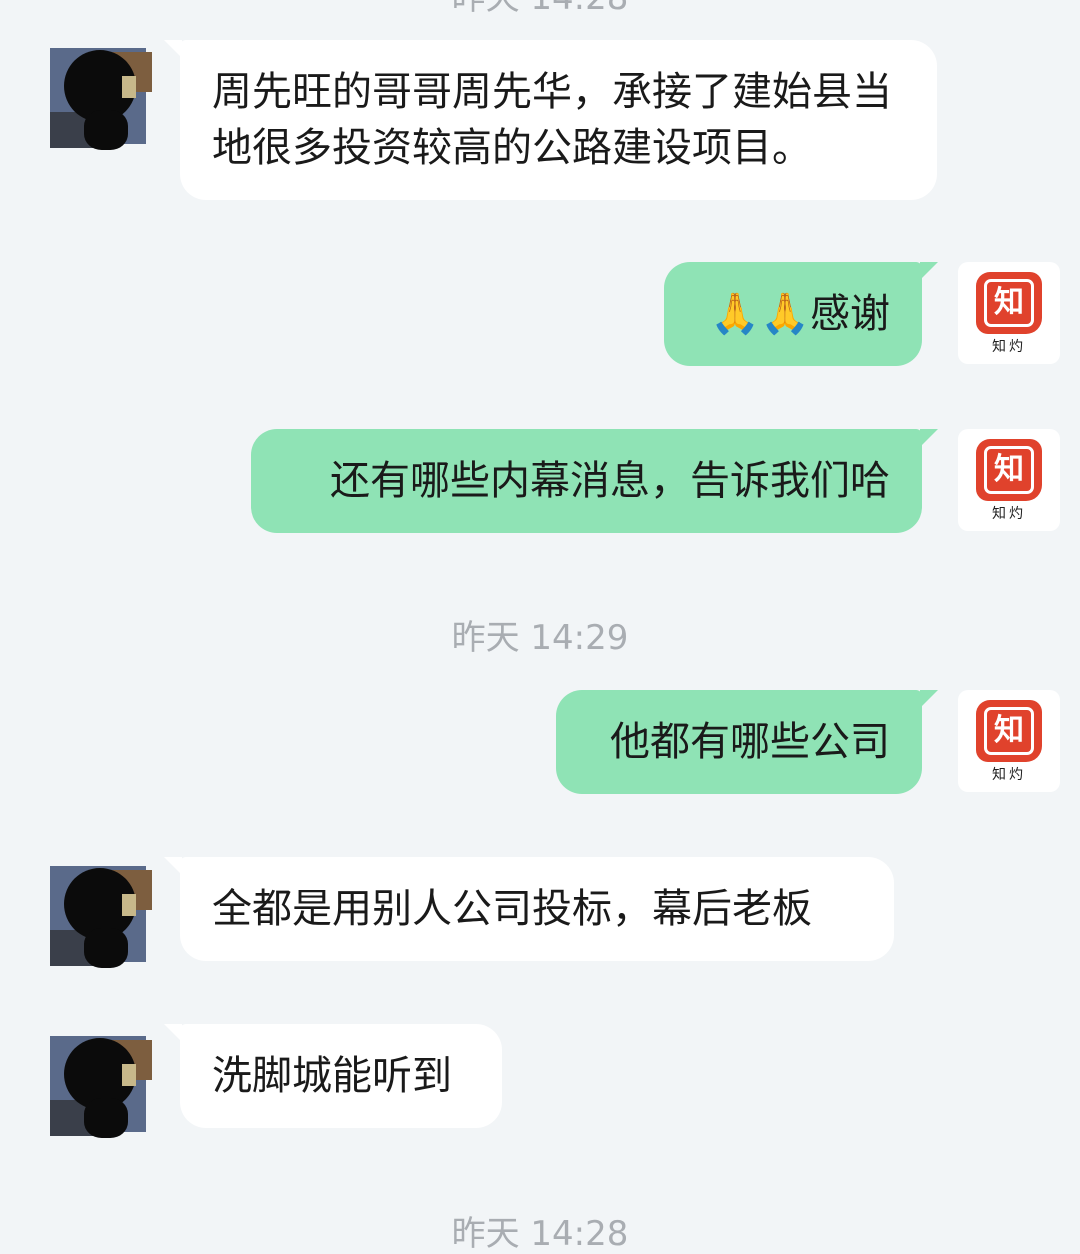 This screenshot has height=1254, width=1080. I want to click on message-text: 洗脚城能听到, so click(332, 1076).